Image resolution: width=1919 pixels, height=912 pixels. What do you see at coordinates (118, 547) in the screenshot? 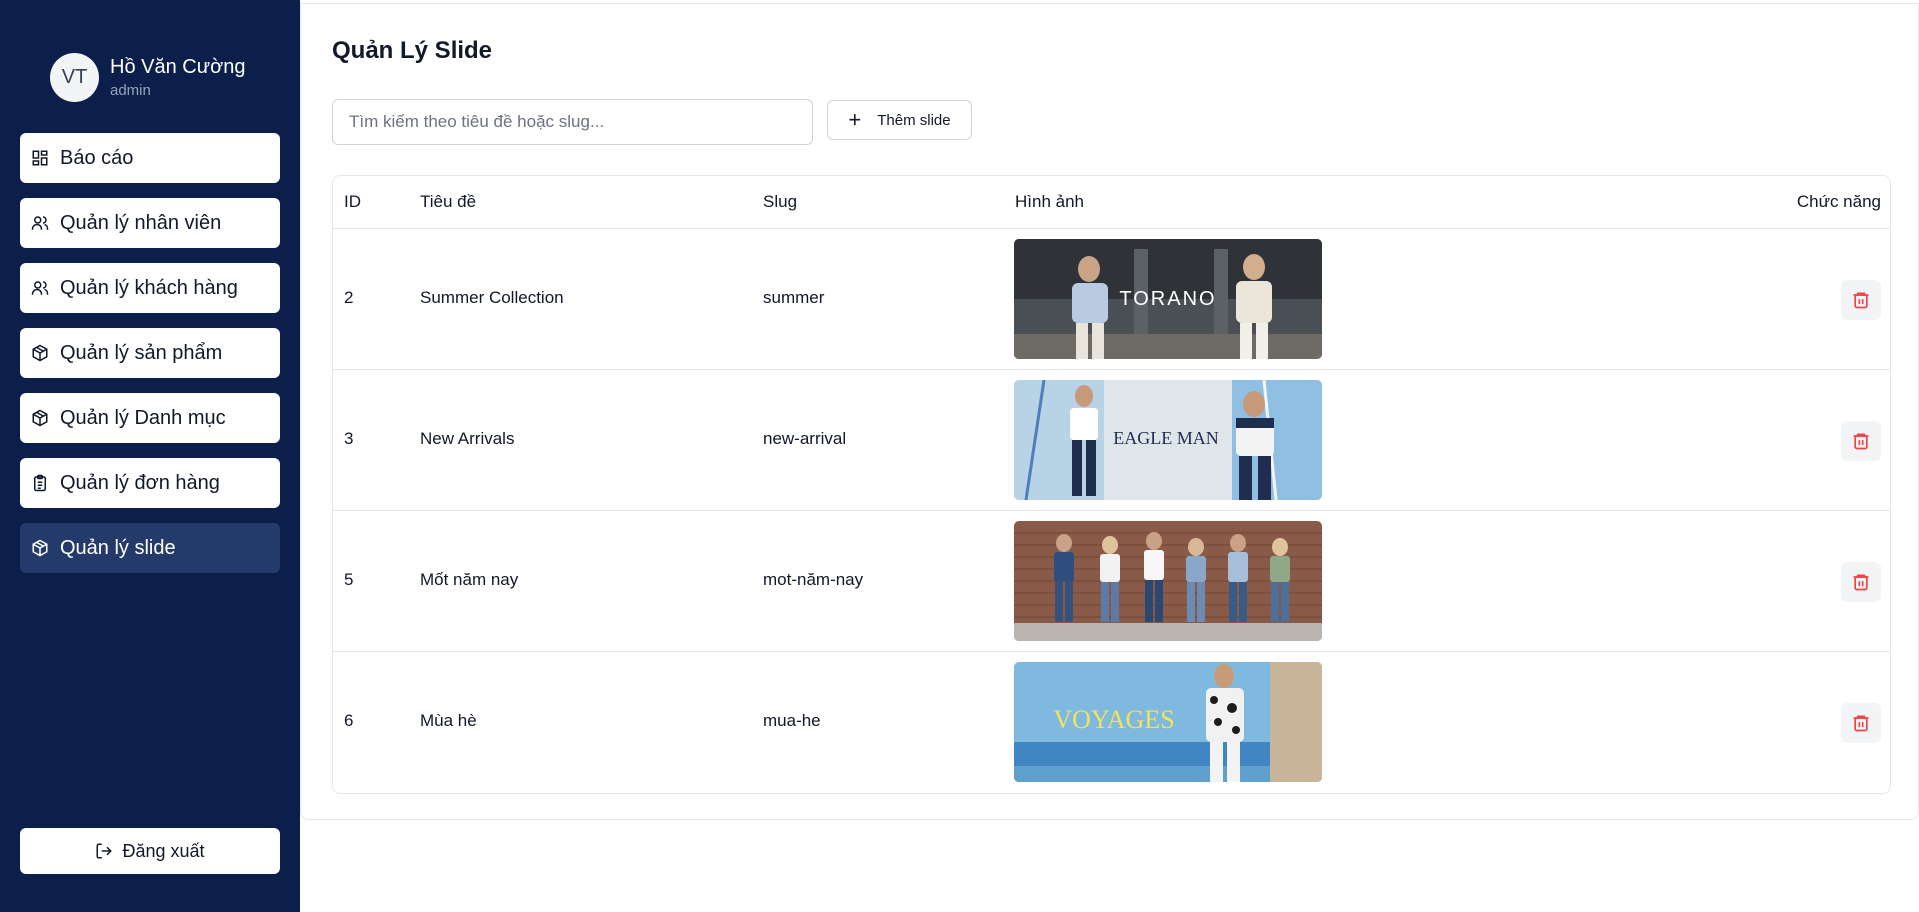
I see `sidebar-item-label: Quản lý slide` at bounding box center [118, 547].